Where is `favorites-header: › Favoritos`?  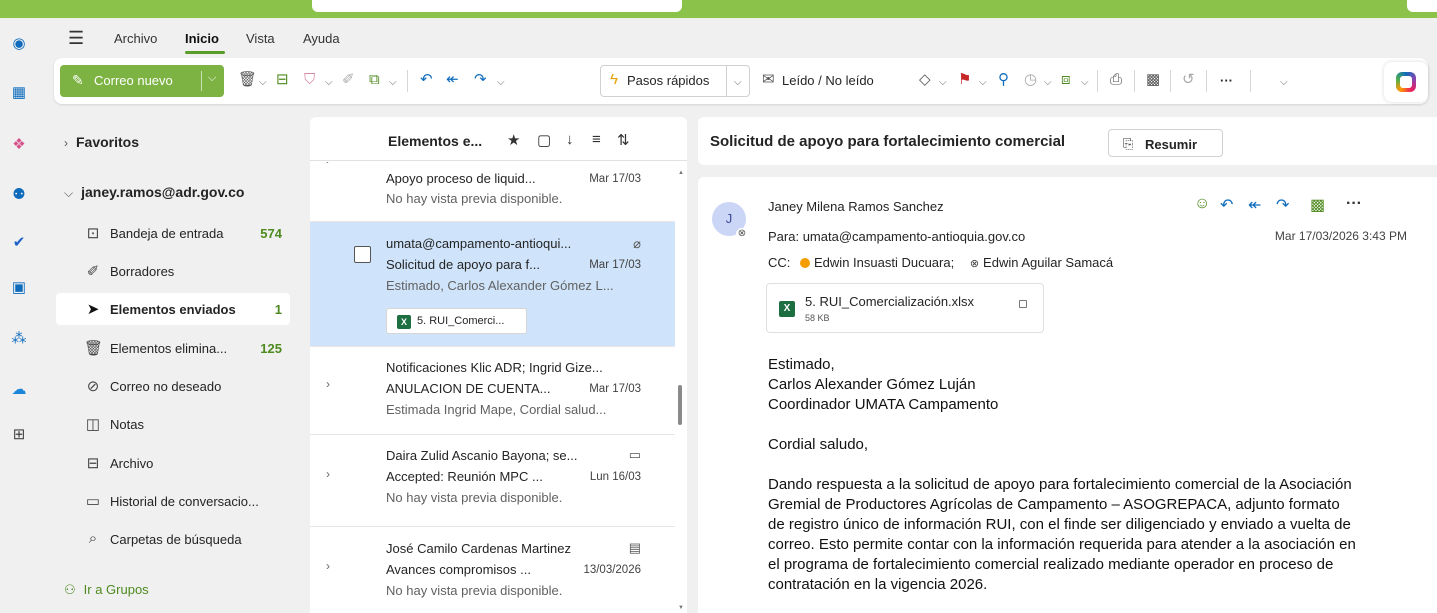
favorites-header: › Favoritos is located at coordinates (101, 142).